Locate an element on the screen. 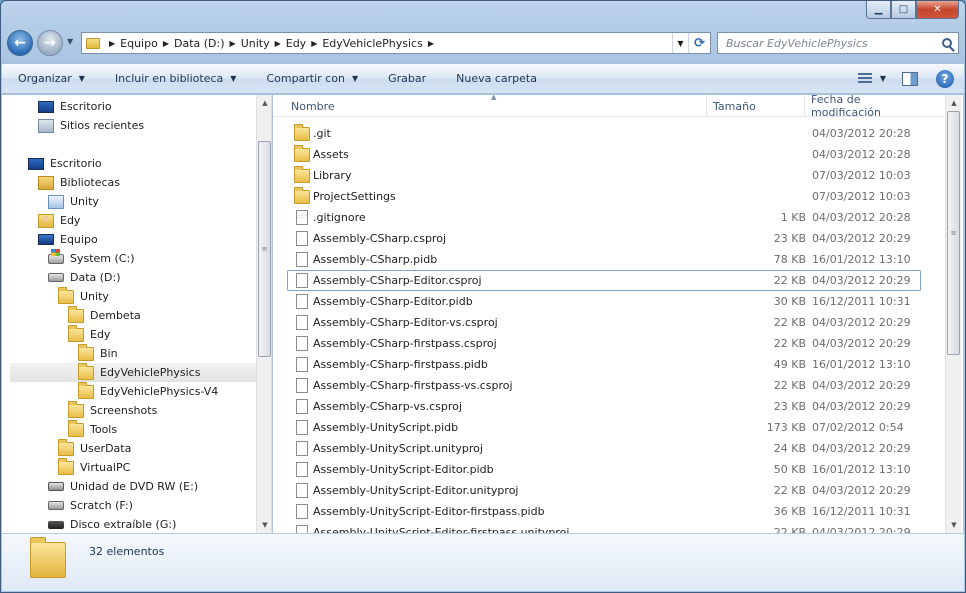  tree-item: EdyVehiclePhysics-V4 is located at coordinates (148, 391).